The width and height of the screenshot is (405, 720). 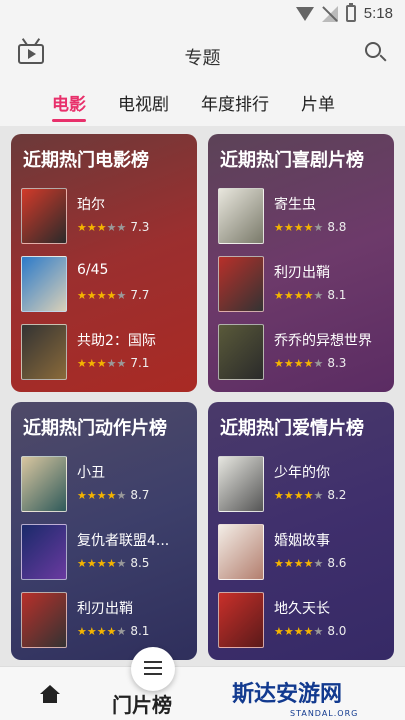 I want to click on movie-item: 小丑 ★★★★★ 8.7, so click(x=106, y=484).